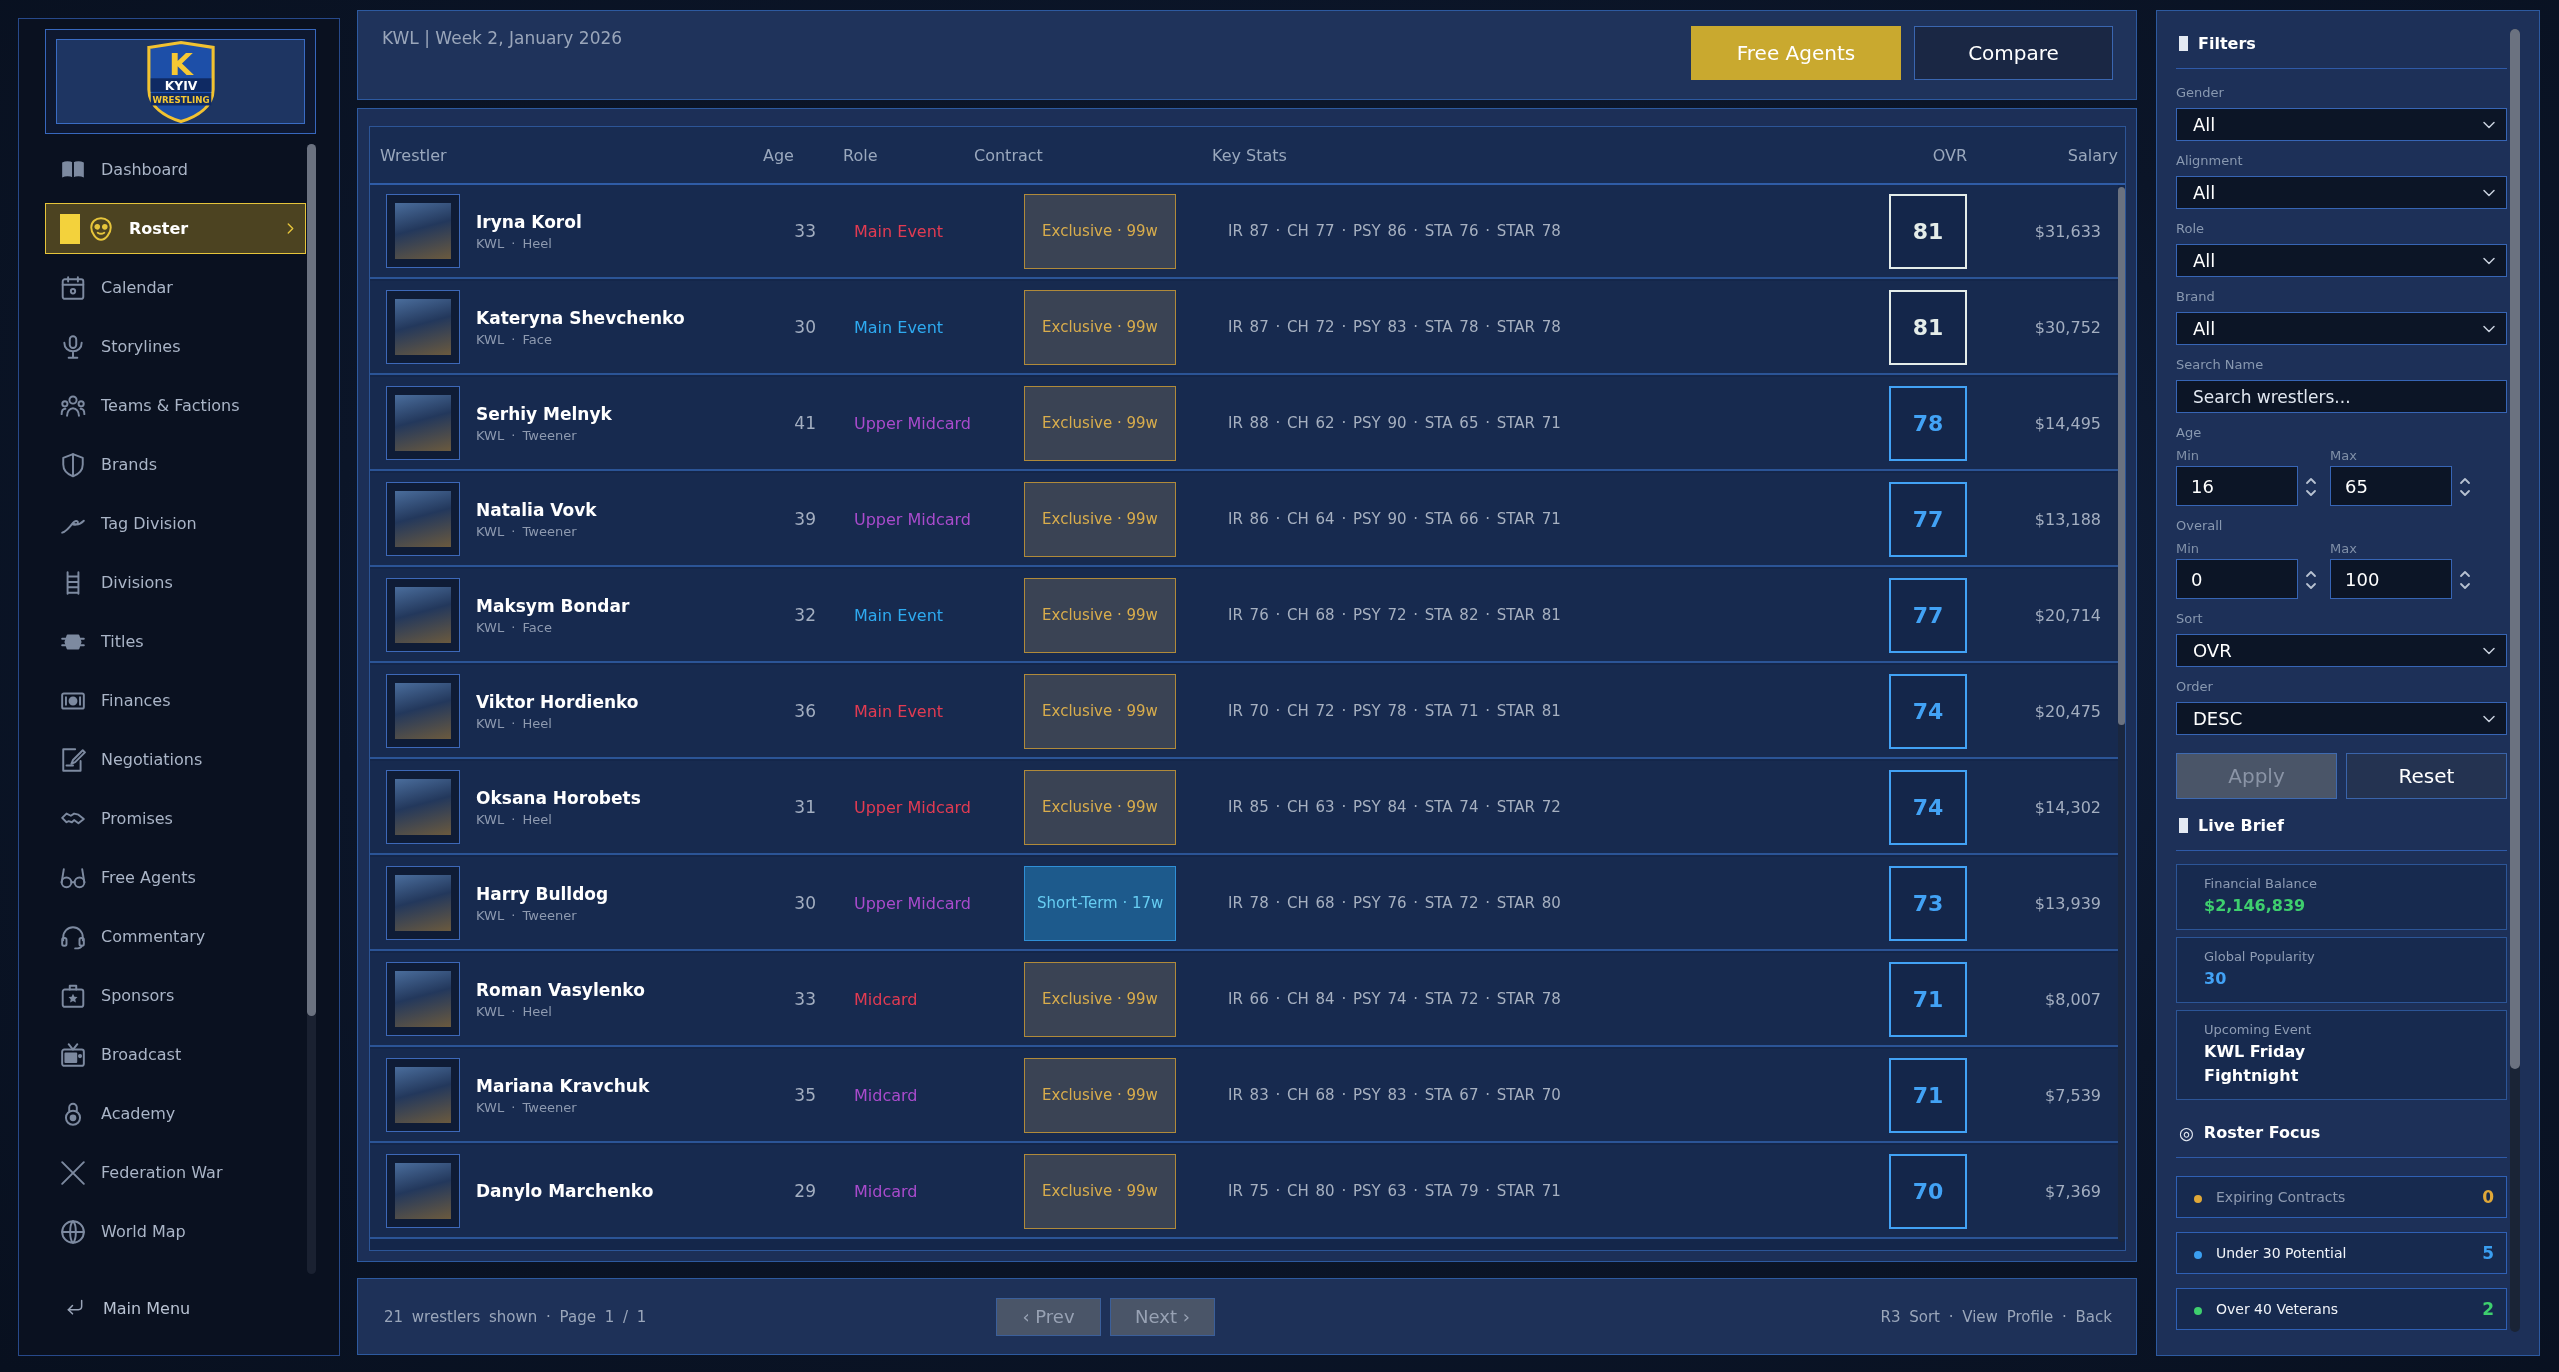  Describe the element at coordinates (73, 995) in the screenshot. I see `briefcase-icon` at that location.